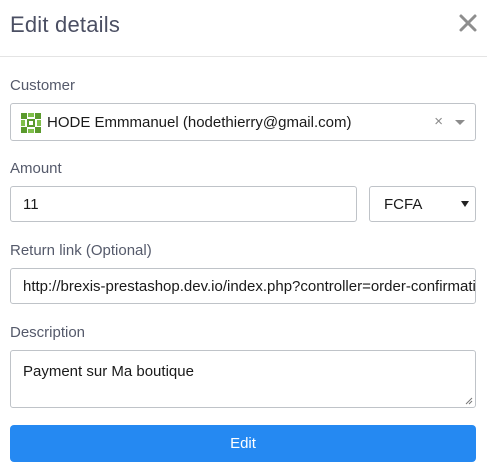 This screenshot has width=487, height=470. What do you see at coordinates (43, 85) in the screenshot?
I see `customer-label: Customer` at bounding box center [43, 85].